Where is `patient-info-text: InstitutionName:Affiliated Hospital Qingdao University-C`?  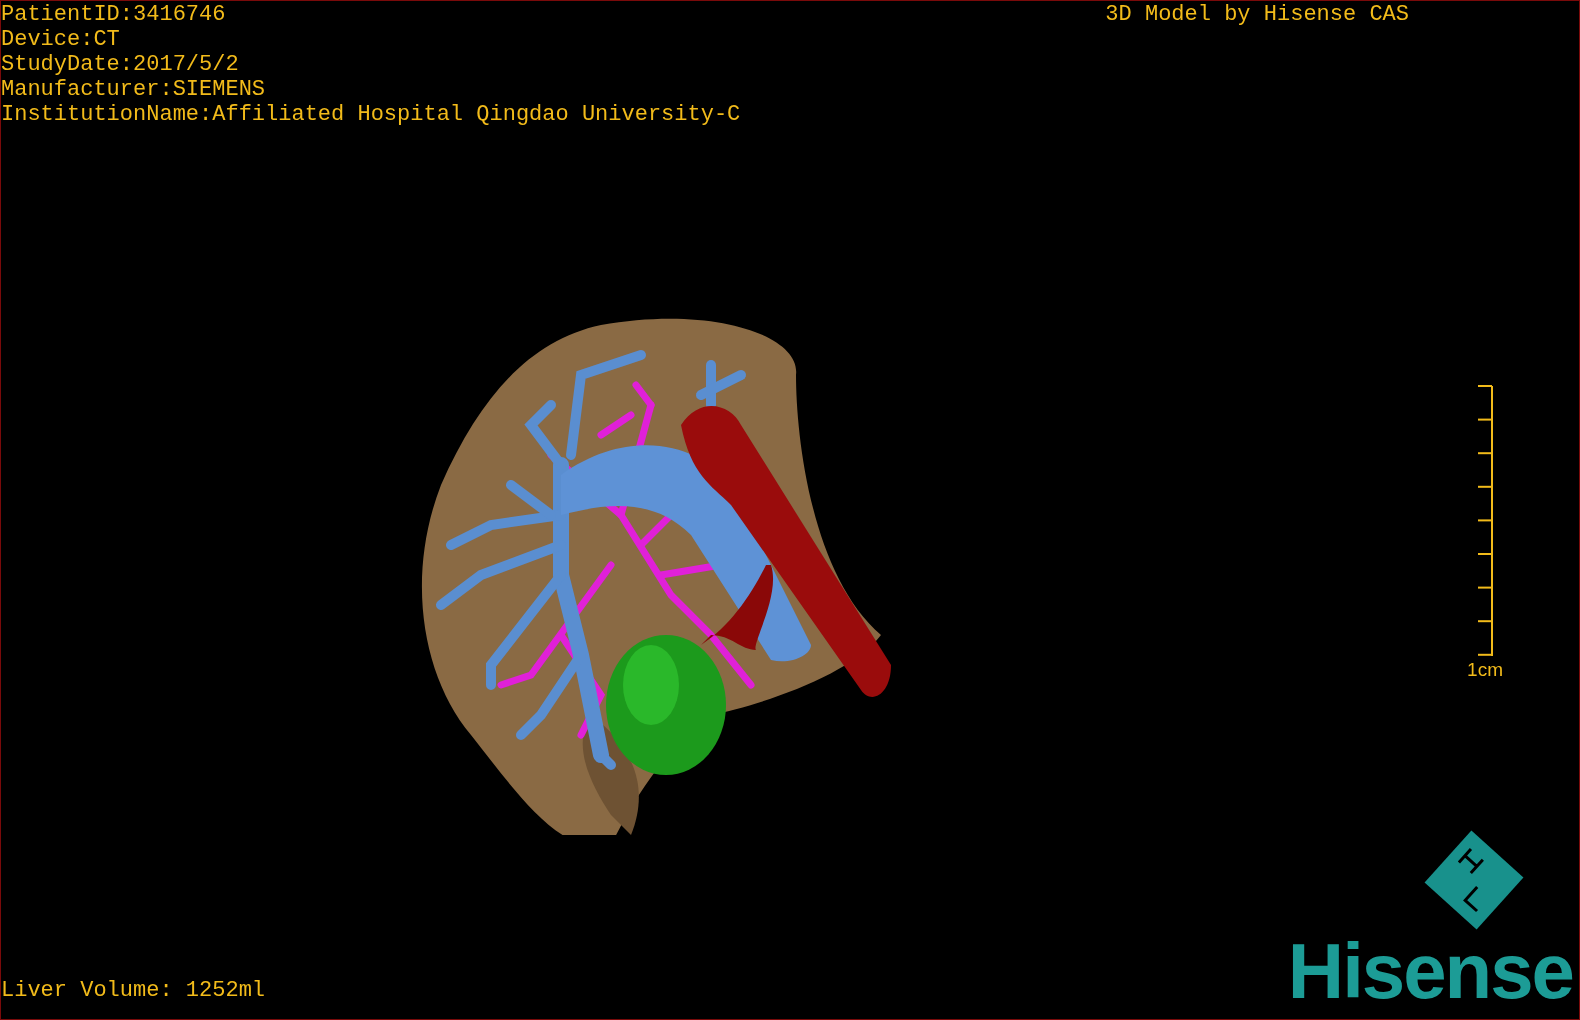
patient-info-text: InstitutionName:Affiliated Hospital Qingdao University-C is located at coordinates (371, 114).